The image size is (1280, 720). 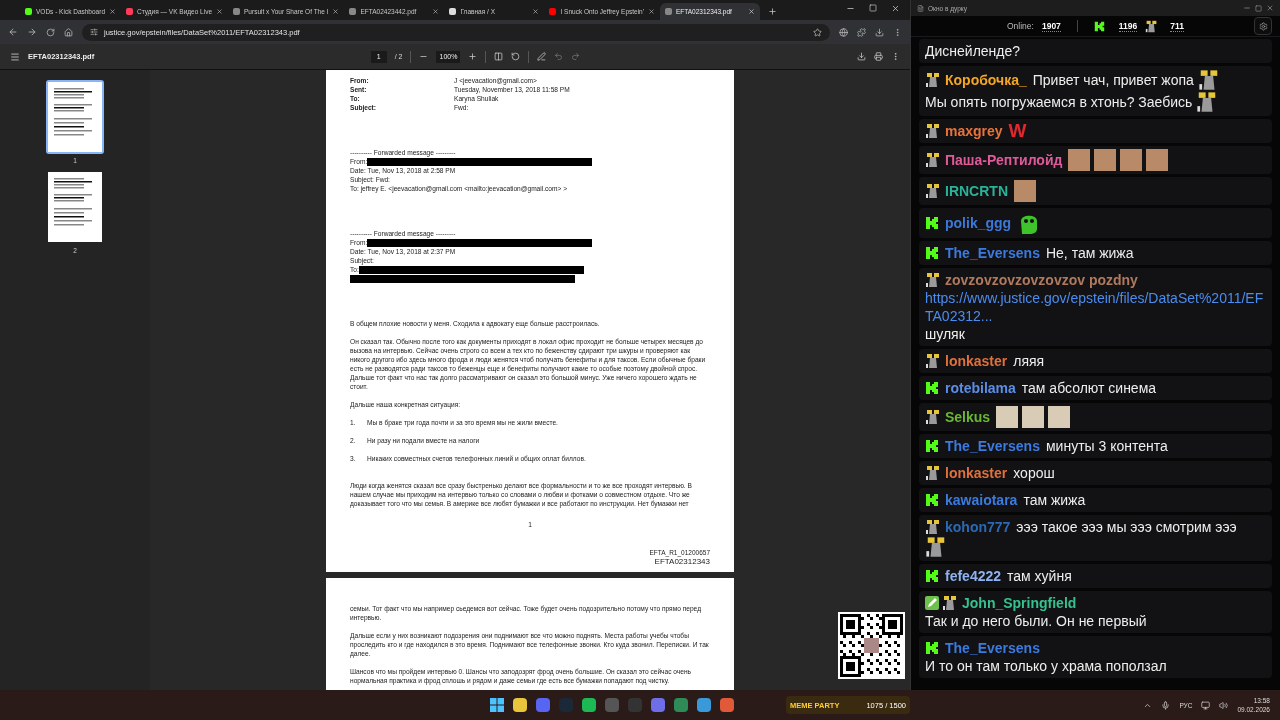 I want to click on username: kohon777, so click(x=978, y=527).